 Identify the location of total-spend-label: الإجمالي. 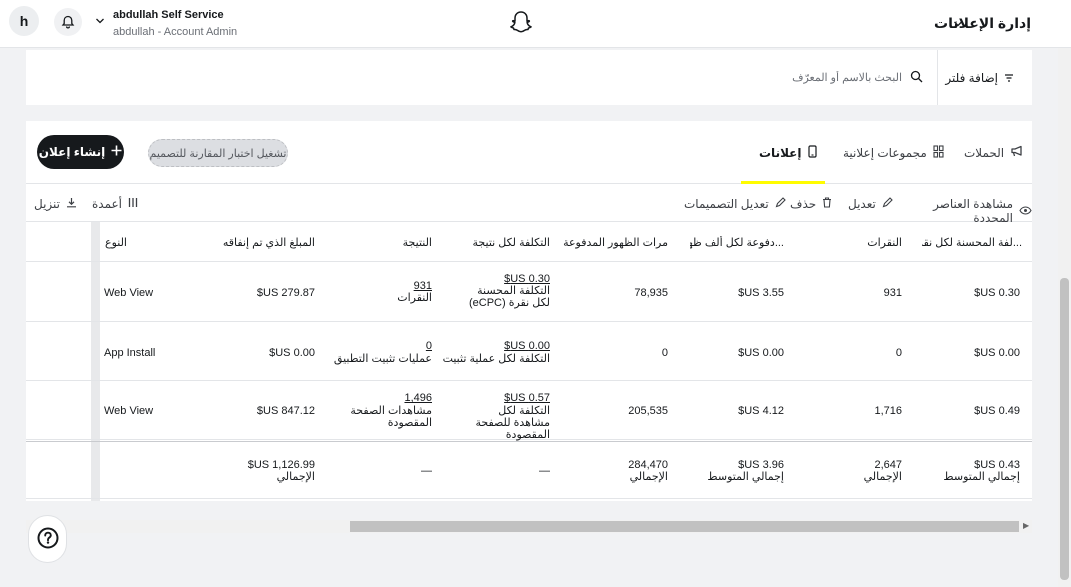
(295, 477).